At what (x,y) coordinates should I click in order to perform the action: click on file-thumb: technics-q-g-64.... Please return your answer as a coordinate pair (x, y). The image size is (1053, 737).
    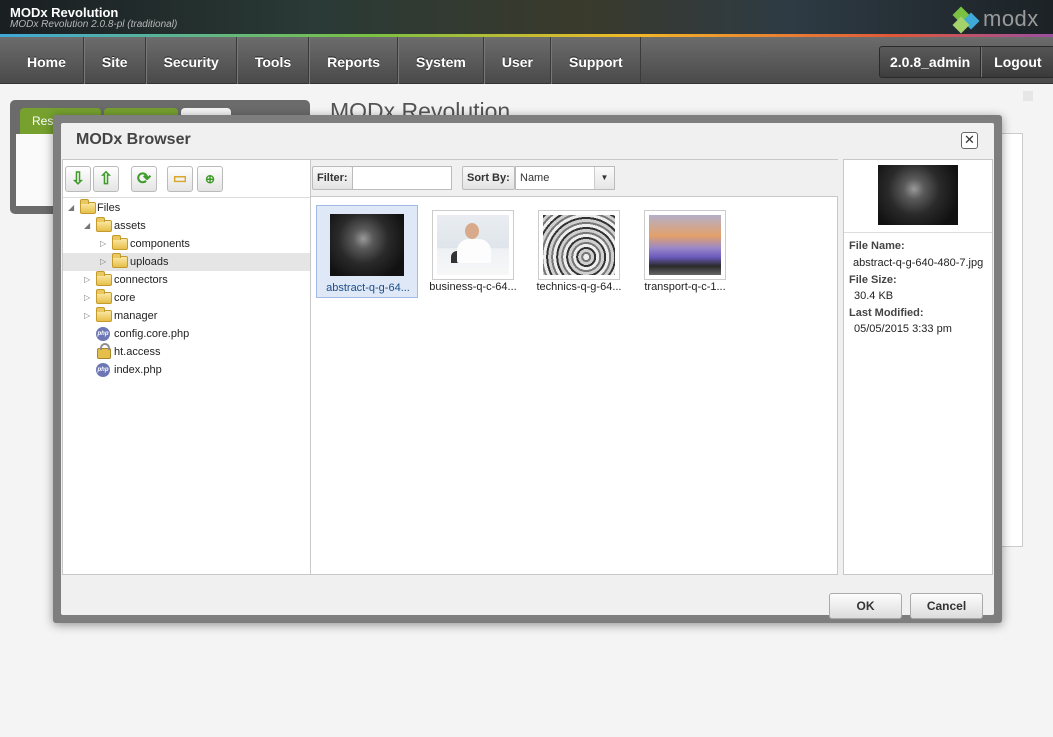
    Looking at the image, I should click on (579, 251).